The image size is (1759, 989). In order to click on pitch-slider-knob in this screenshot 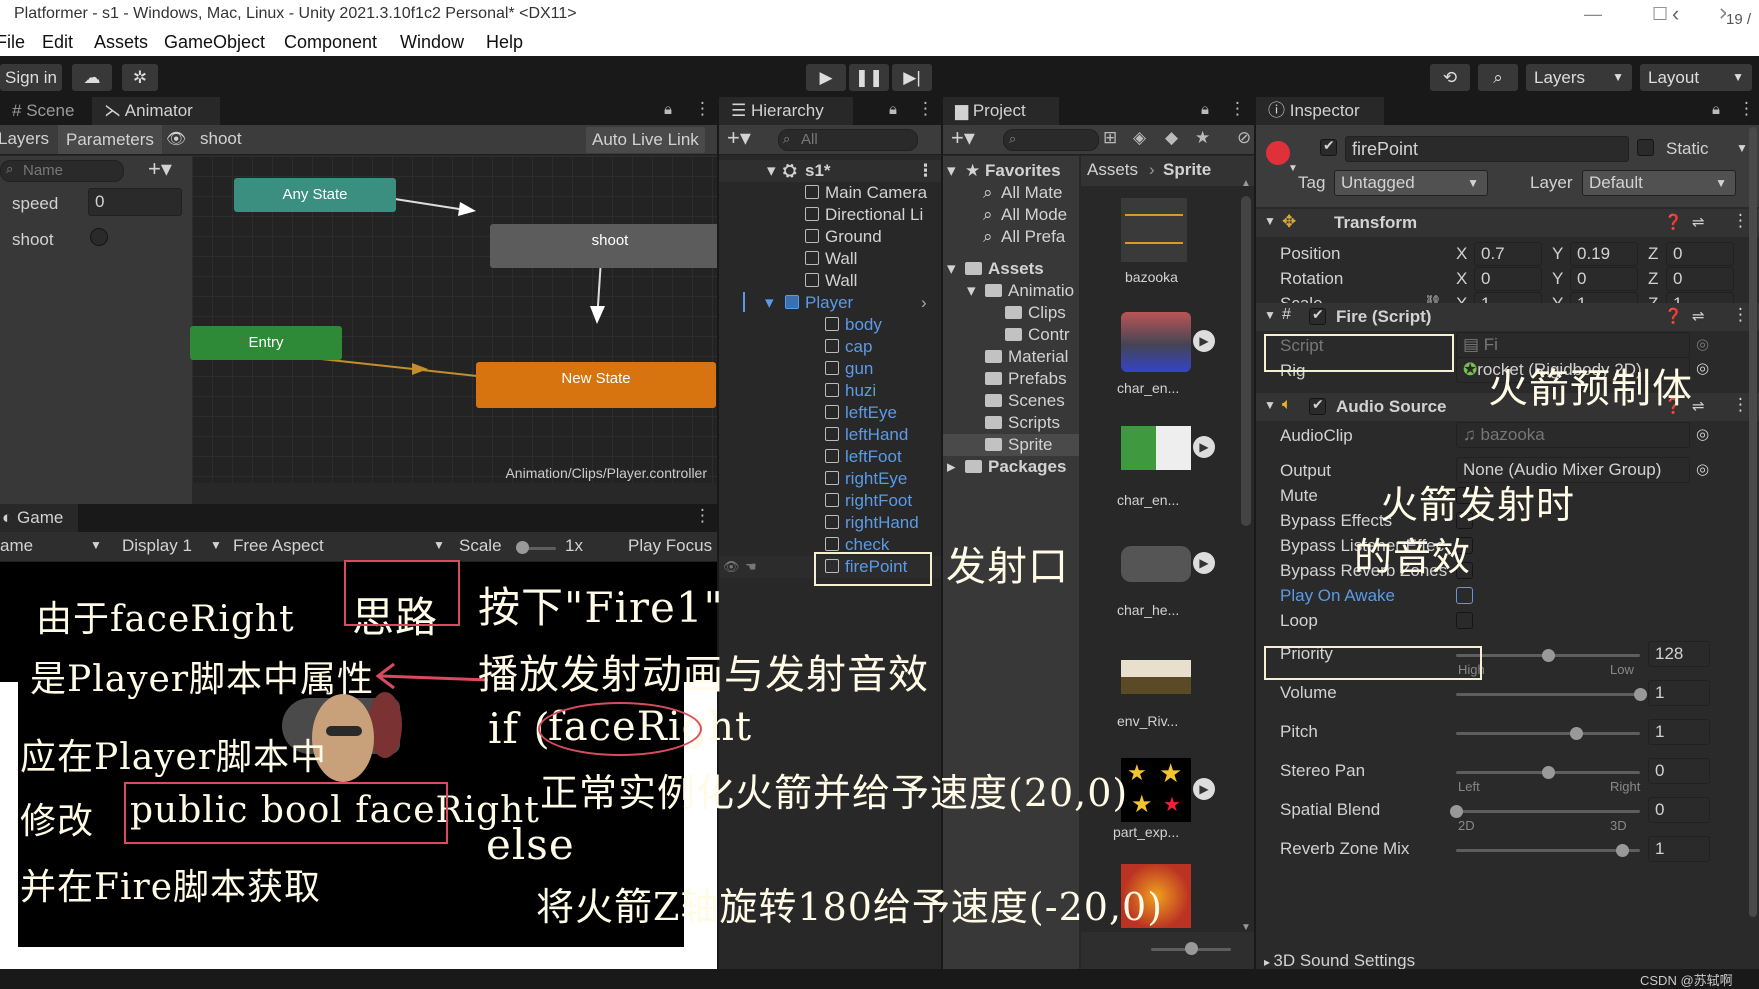, I will do `click(1576, 733)`.